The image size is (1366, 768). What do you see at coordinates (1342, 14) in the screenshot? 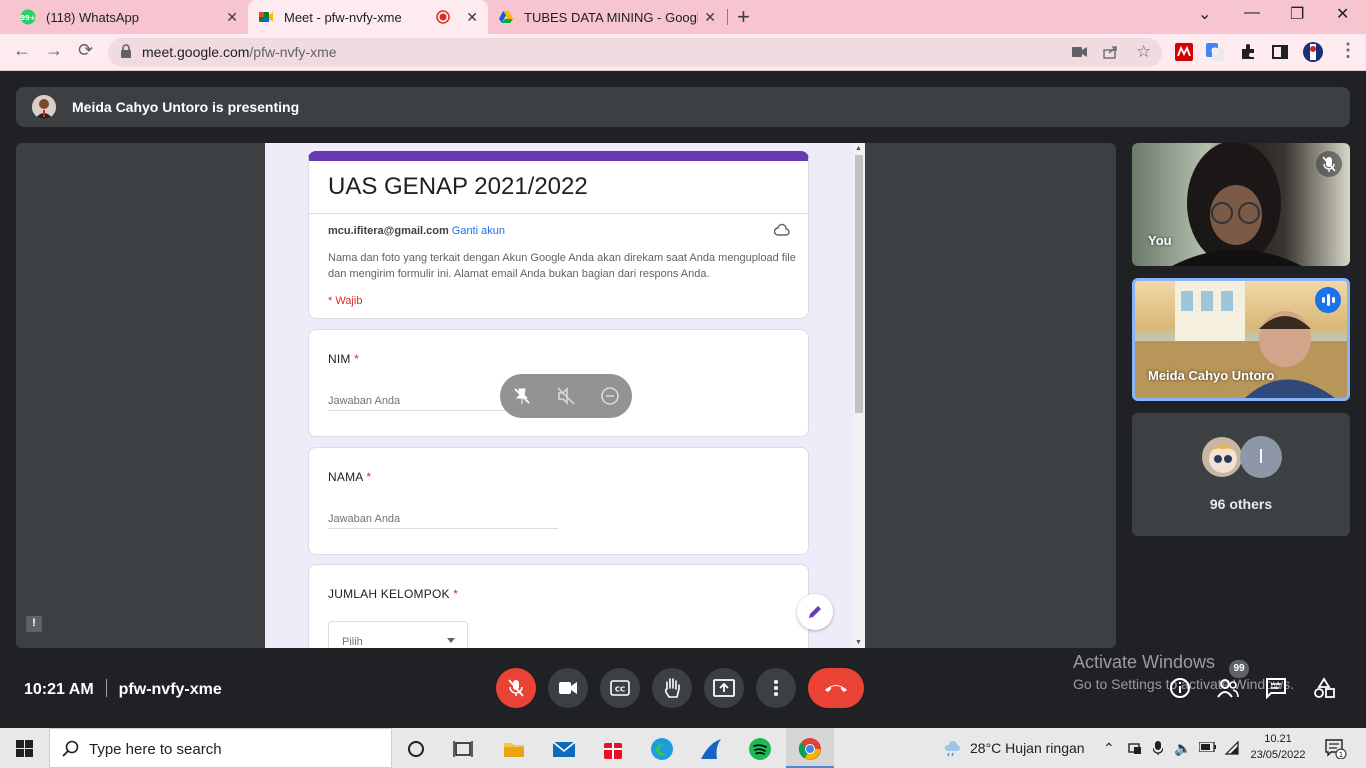
I see `close-window-button: ✕` at bounding box center [1342, 14].